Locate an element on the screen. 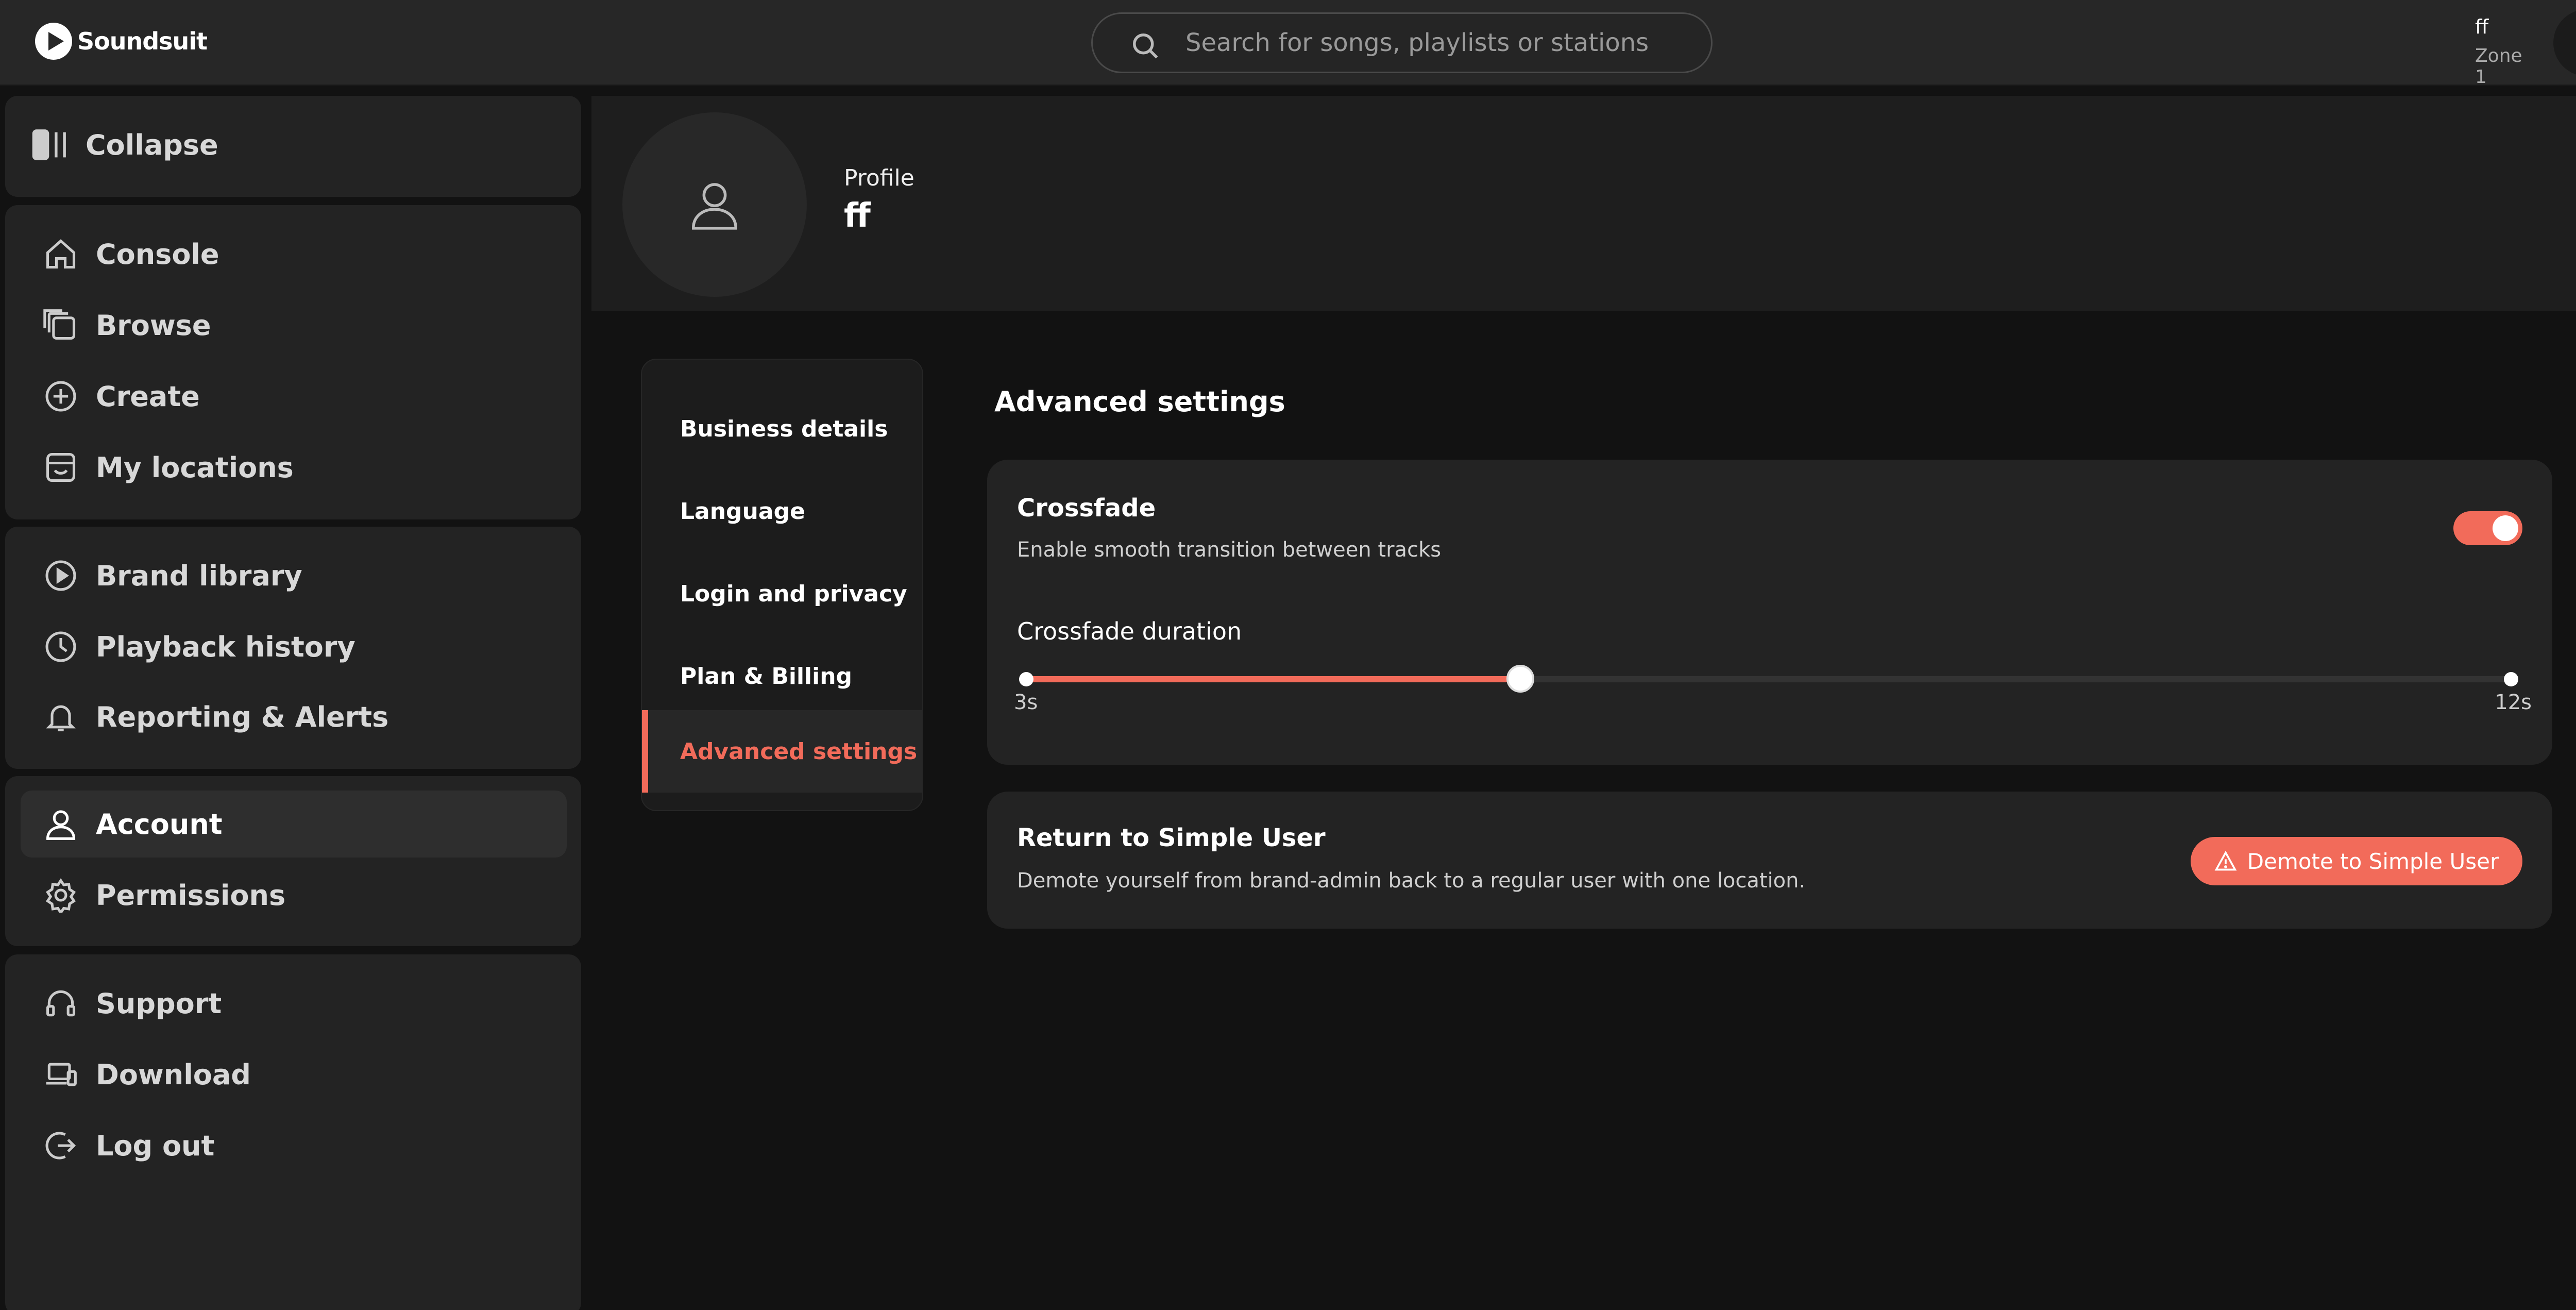 Image resolution: width=2576 pixels, height=1310 pixels. section-title: Advanced settings is located at coordinates (1139, 402).